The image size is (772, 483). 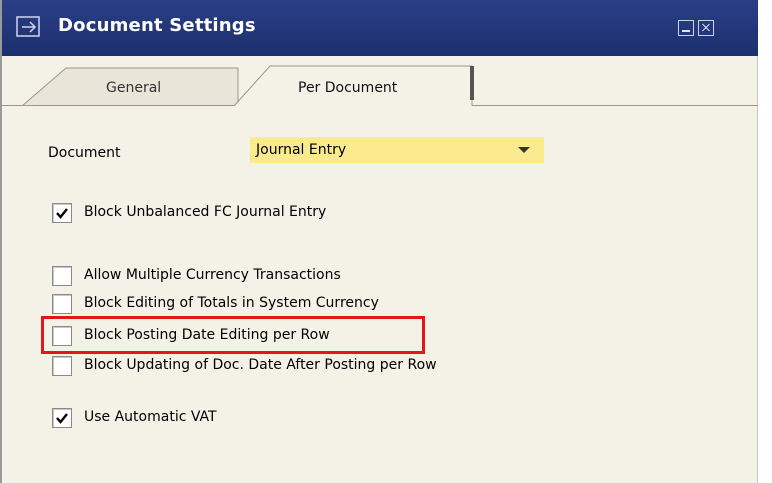 What do you see at coordinates (205, 212) in the screenshot?
I see `checkbox-label: Block Unbalanced FC Journal Entry` at bounding box center [205, 212].